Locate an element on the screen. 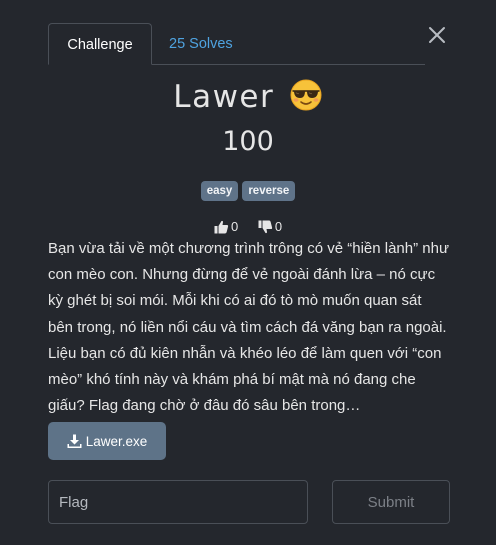 The image size is (496, 545). thumbs-up-icon is located at coordinates (221, 226).